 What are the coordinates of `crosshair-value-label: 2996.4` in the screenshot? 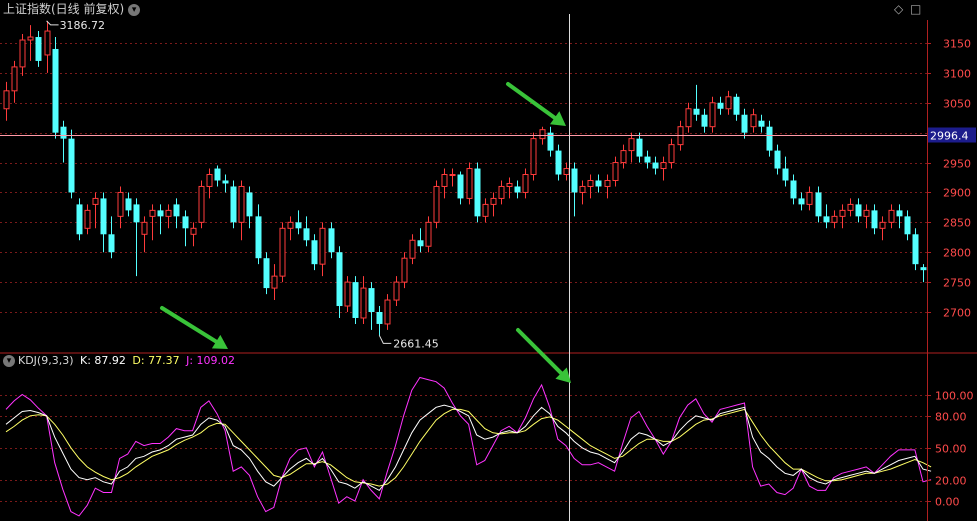 It's located at (949, 136).